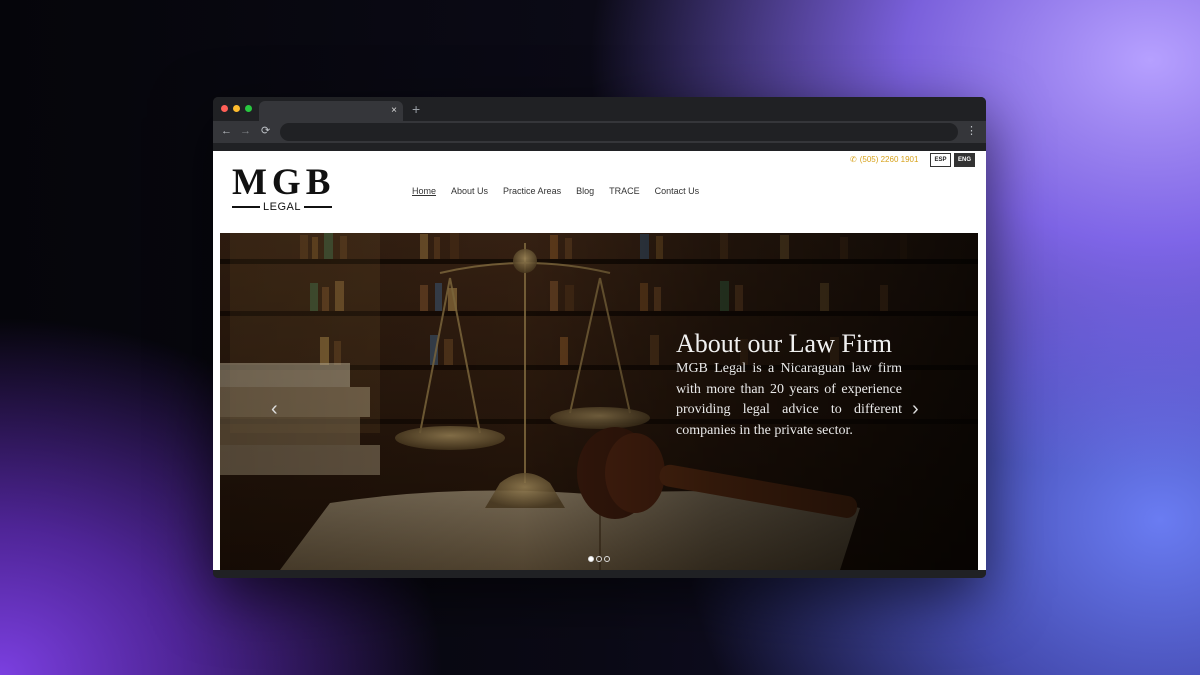 This screenshot has height=675, width=1200. Describe the element at coordinates (585, 191) in the screenshot. I see `nav-item-blog: Blog` at that location.